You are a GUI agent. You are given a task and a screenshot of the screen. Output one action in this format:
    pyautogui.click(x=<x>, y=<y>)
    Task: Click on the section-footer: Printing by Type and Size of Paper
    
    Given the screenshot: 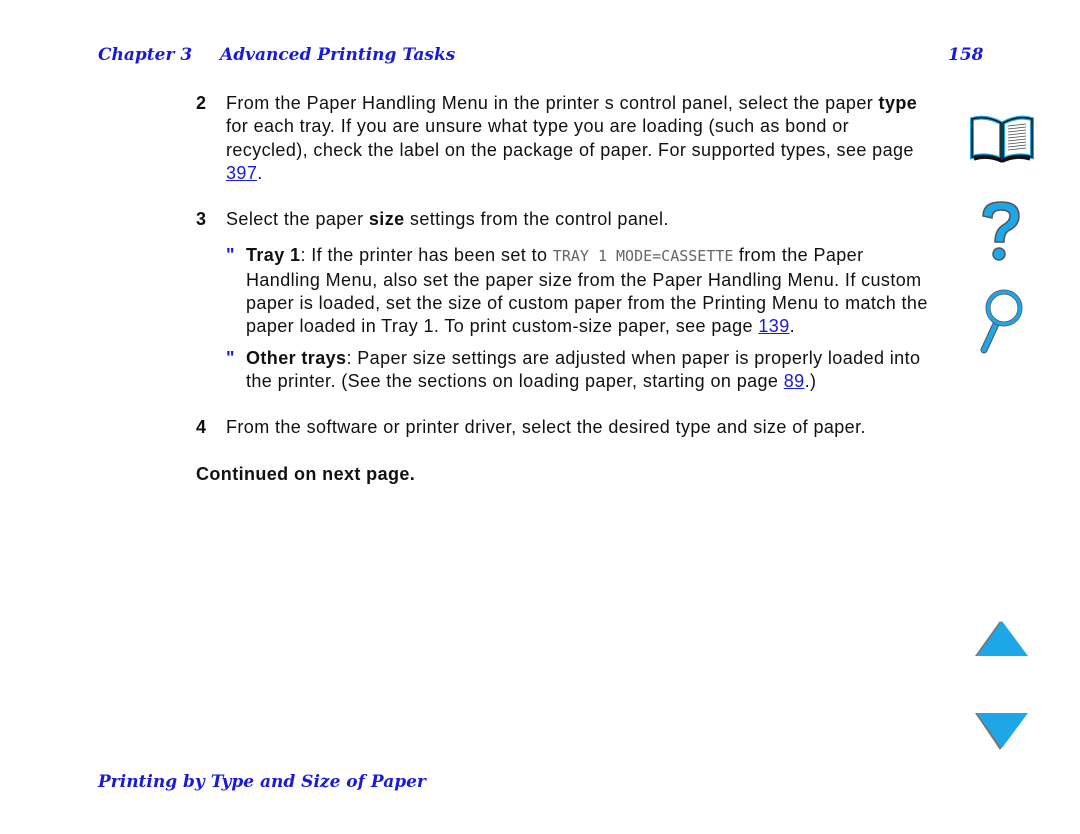 What is the action you would take?
    pyautogui.click(x=262, y=782)
    